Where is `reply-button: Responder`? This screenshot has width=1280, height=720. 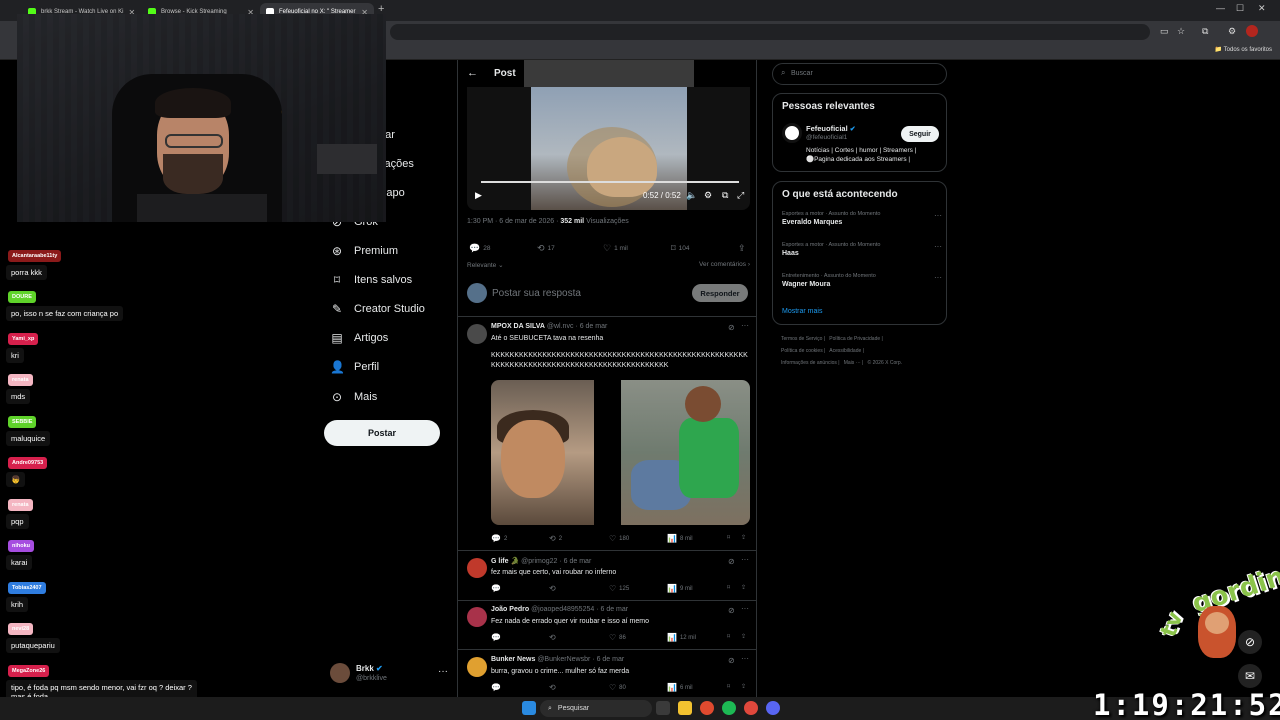
reply-button: Responder is located at coordinates (720, 293).